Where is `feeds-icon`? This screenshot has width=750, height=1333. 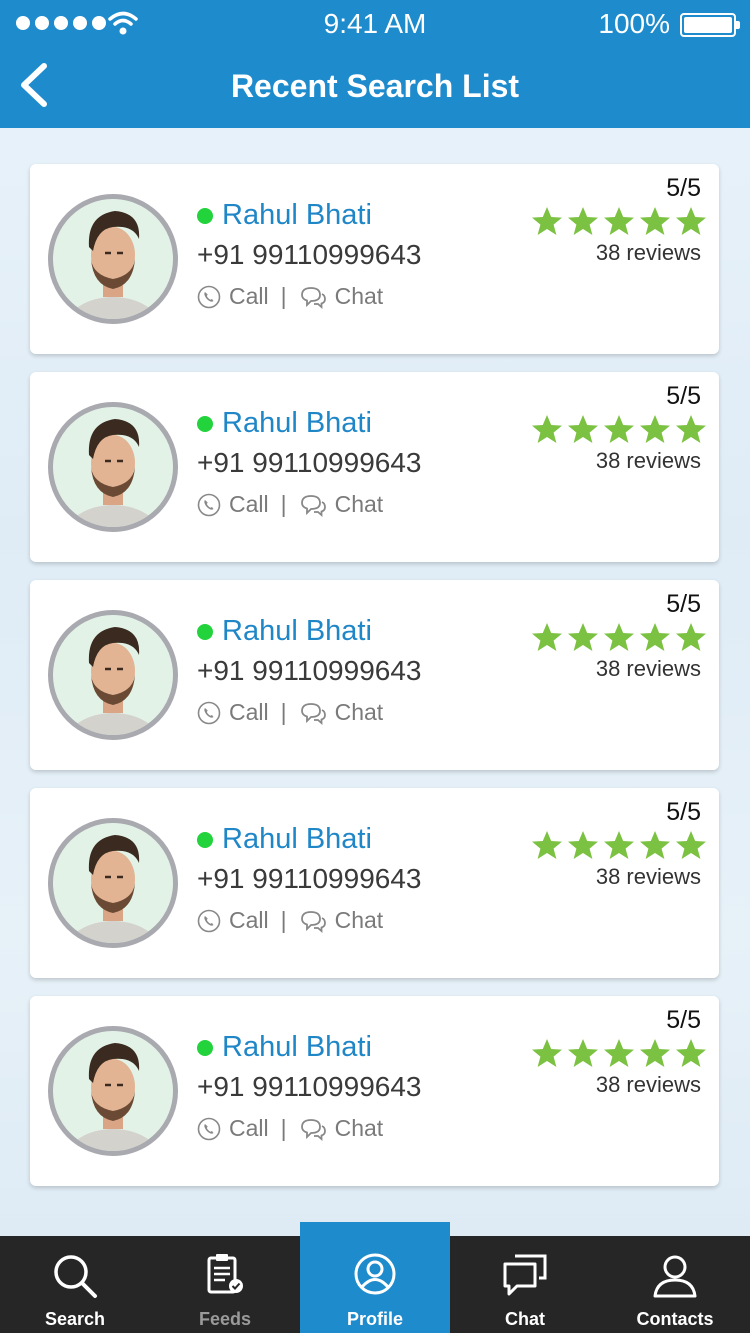
feeds-icon is located at coordinates (225, 1274).